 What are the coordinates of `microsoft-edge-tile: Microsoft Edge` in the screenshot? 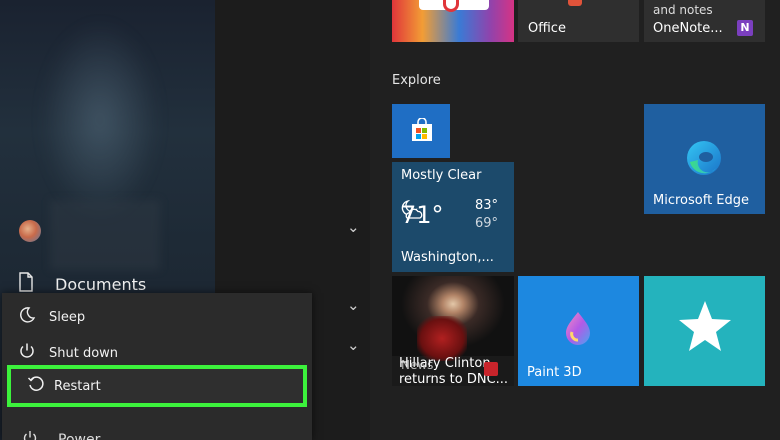 It's located at (704, 159).